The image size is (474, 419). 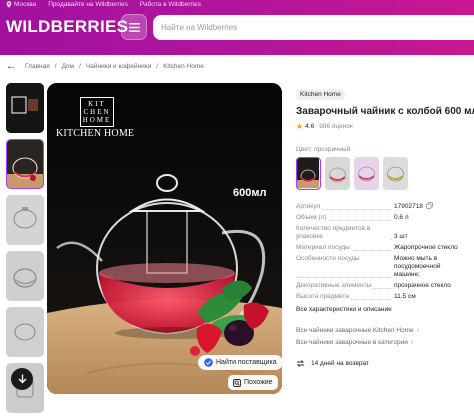 I want to click on search-bar, so click(x=313, y=27).